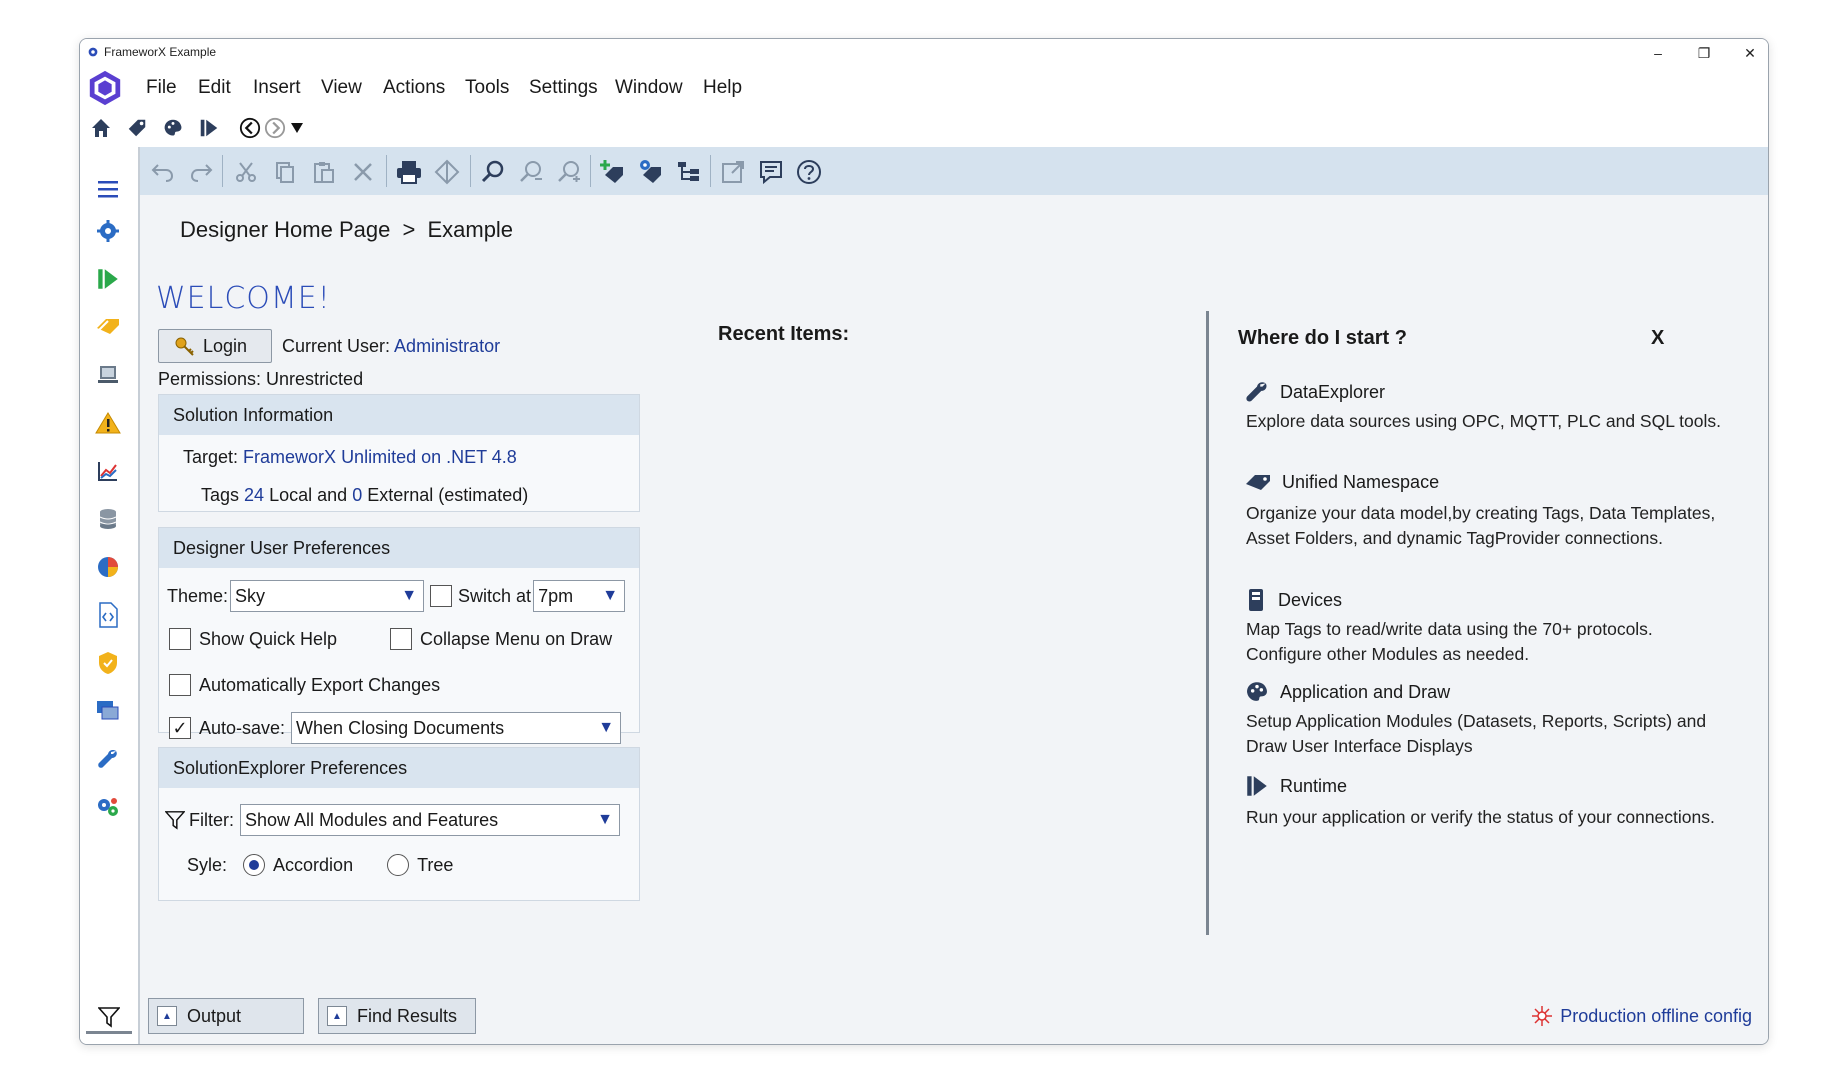  I want to click on compare-icon, so click(447, 172).